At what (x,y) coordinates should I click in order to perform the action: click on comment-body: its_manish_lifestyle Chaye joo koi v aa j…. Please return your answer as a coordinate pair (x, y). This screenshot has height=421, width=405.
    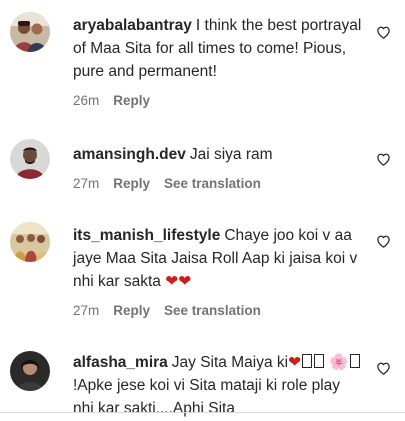
    Looking at the image, I should click on (219, 258).